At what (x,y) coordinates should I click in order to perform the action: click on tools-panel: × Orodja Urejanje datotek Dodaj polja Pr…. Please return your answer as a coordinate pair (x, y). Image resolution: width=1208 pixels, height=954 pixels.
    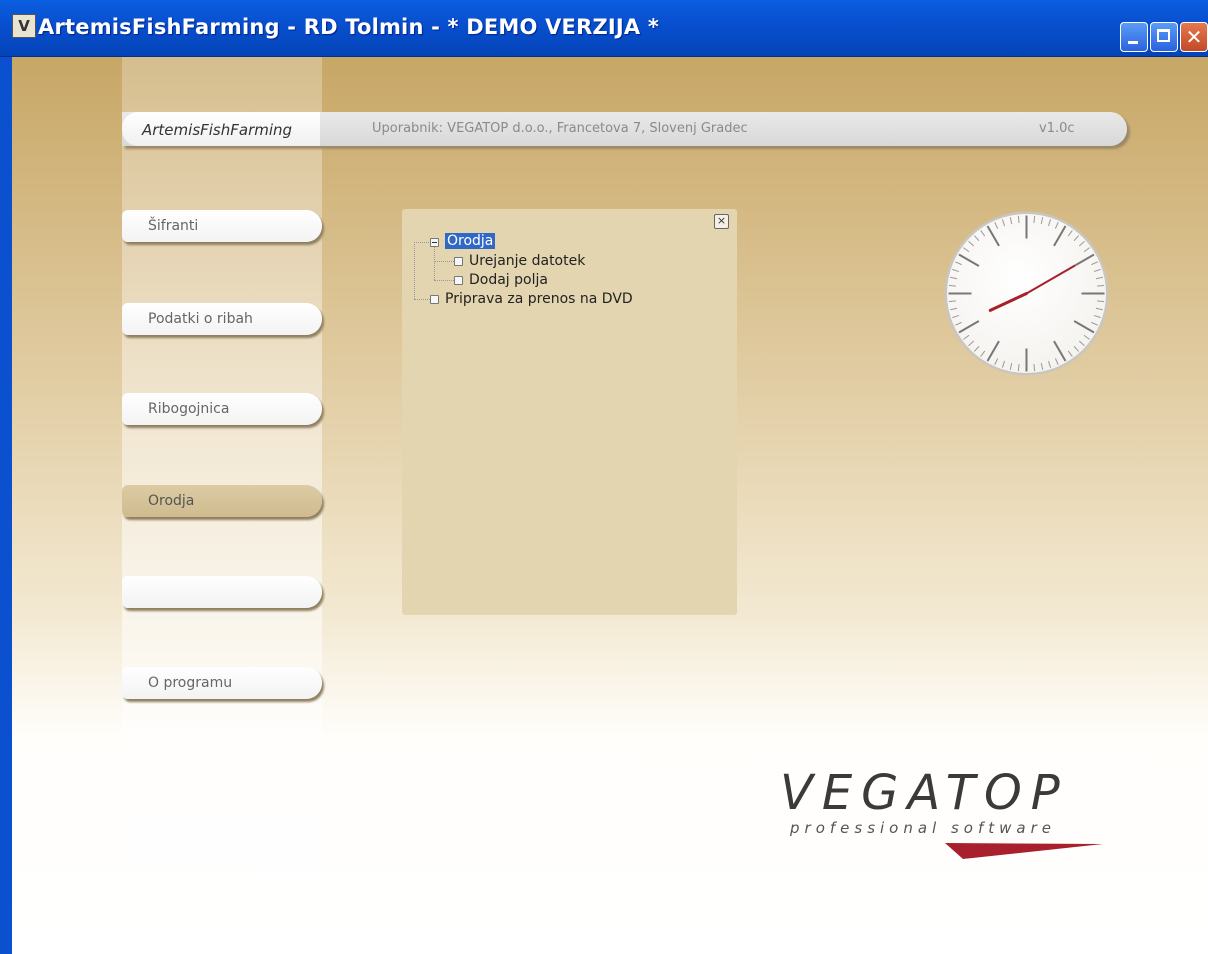
    Looking at the image, I should click on (569, 412).